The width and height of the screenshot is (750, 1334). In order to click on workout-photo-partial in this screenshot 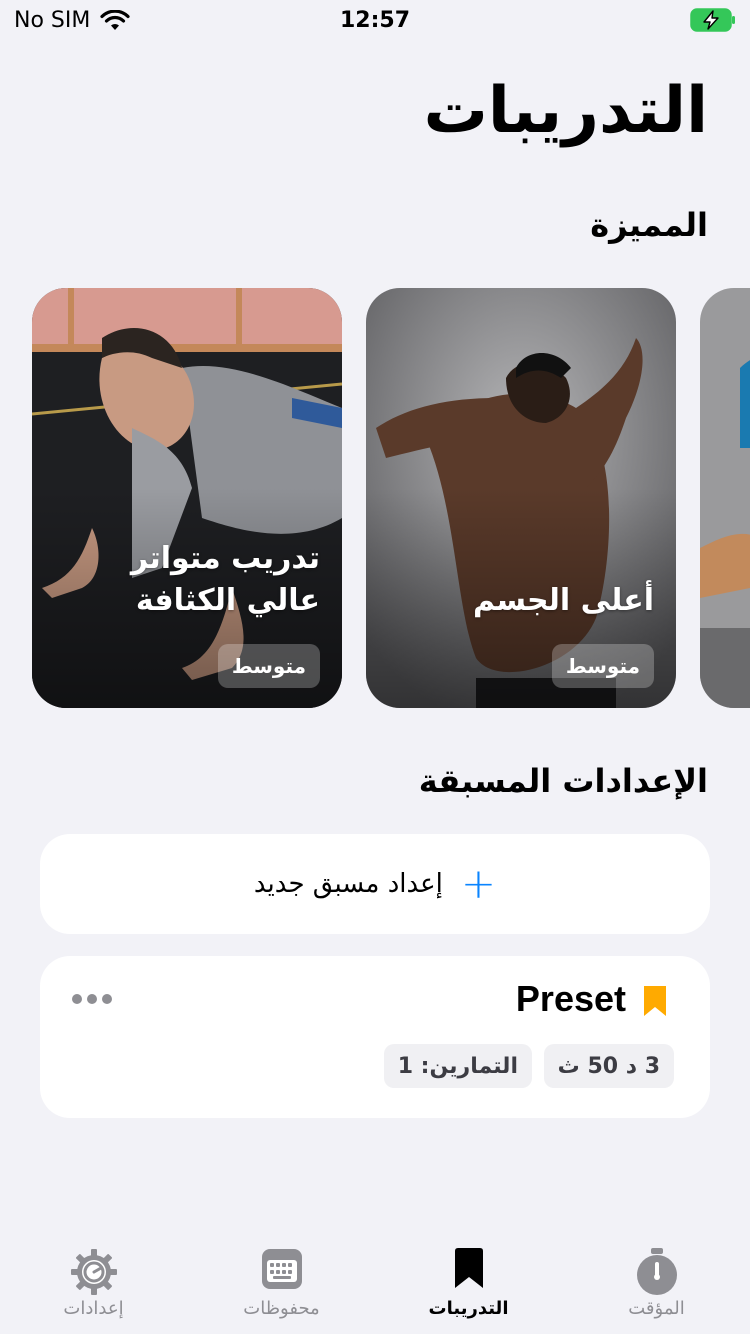, I will do `click(725, 498)`.